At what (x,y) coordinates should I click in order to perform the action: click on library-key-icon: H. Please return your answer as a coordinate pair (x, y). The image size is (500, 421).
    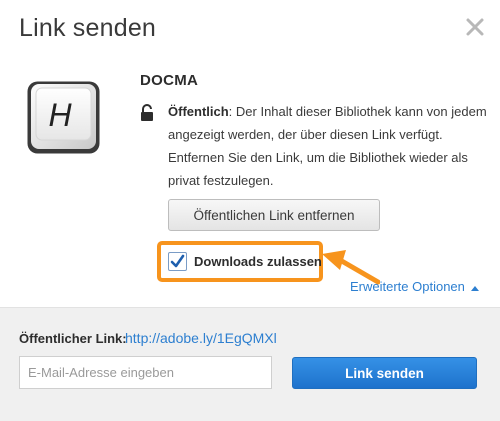
    Looking at the image, I should click on (63, 117).